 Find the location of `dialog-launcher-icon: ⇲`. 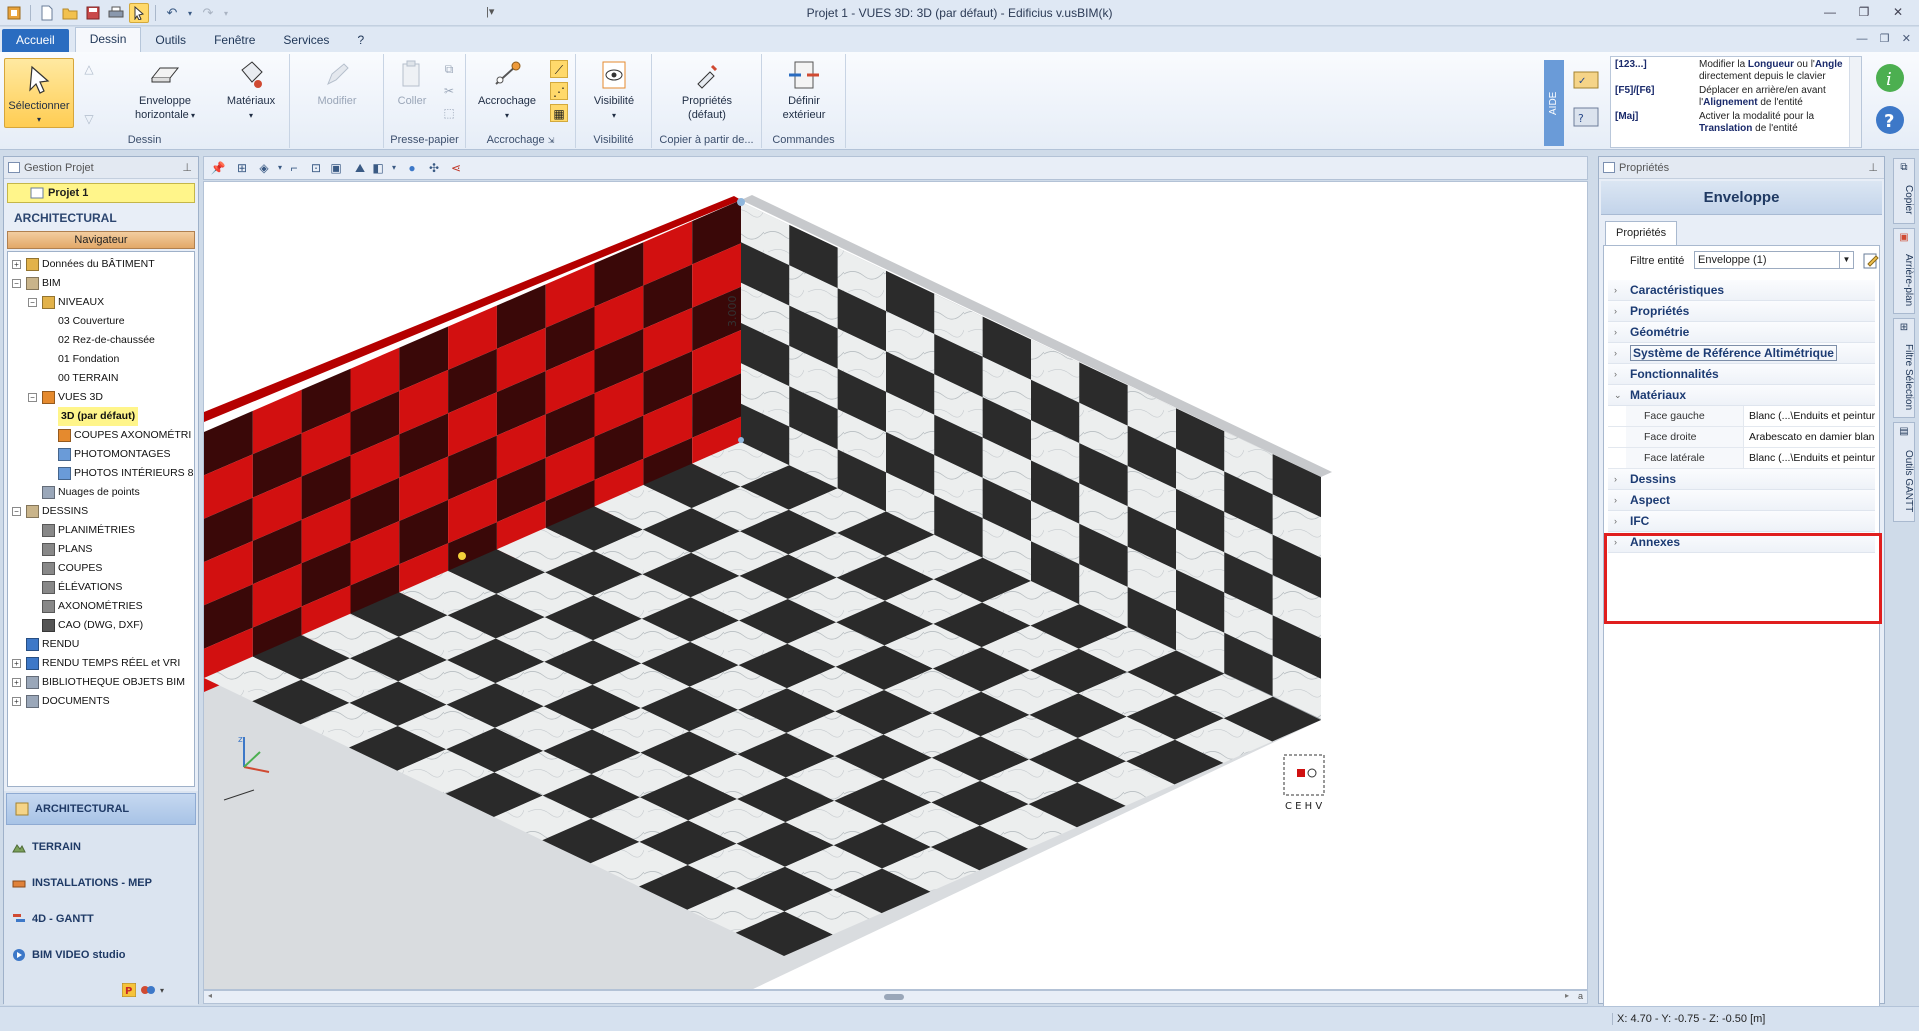

dialog-launcher-icon: ⇲ is located at coordinates (551, 140).